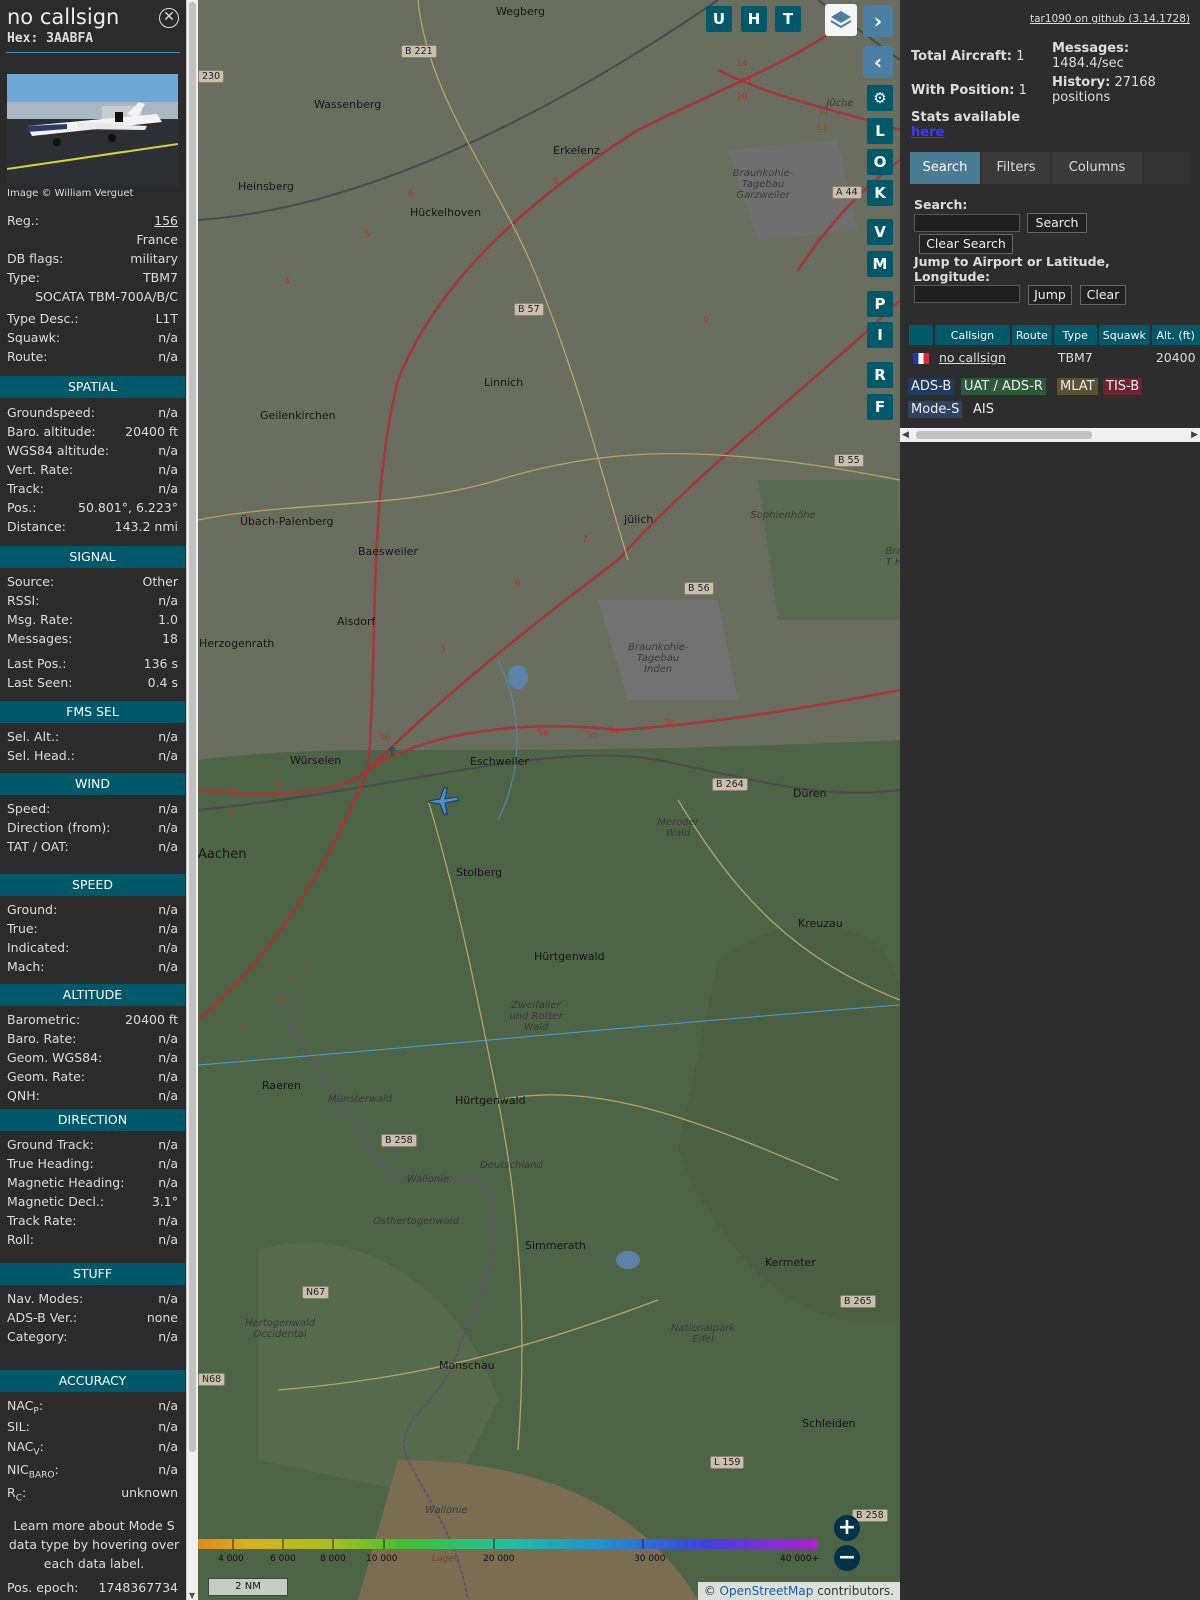  Describe the element at coordinates (1057, 223) in the screenshot. I see `search-button: Search` at that location.